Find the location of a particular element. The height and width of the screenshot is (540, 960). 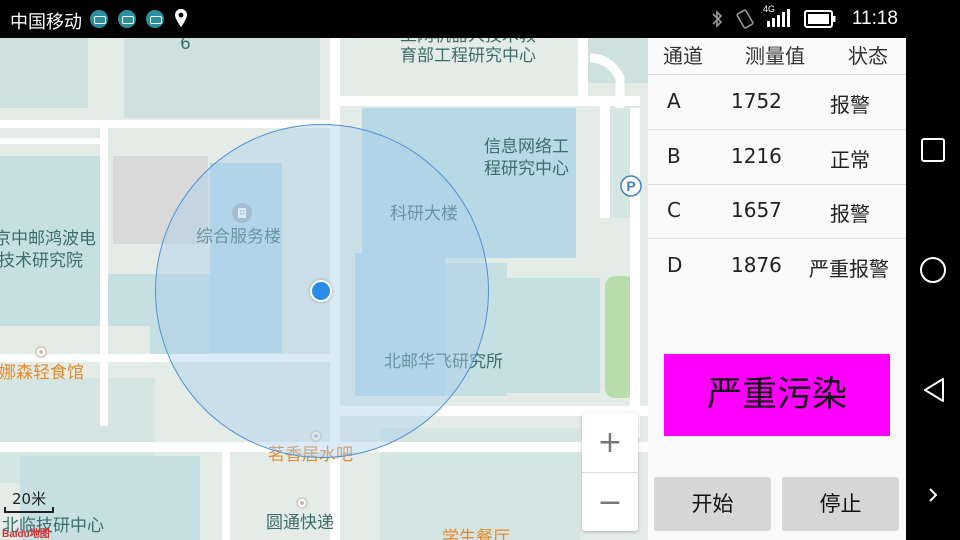

header-status: 状态 is located at coordinates (868, 56).